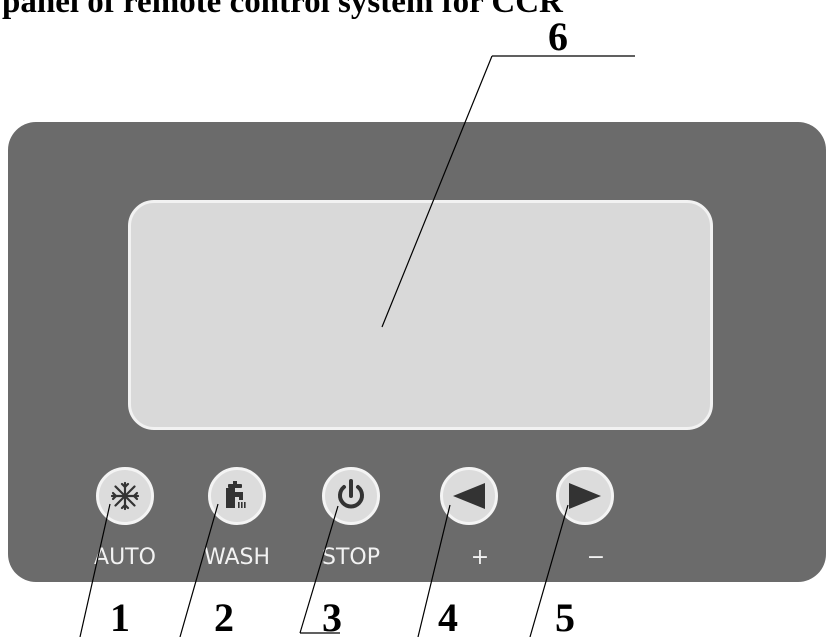 The height and width of the screenshot is (640, 828). What do you see at coordinates (558, 36) in the screenshot?
I see `callout-6: 6` at bounding box center [558, 36].